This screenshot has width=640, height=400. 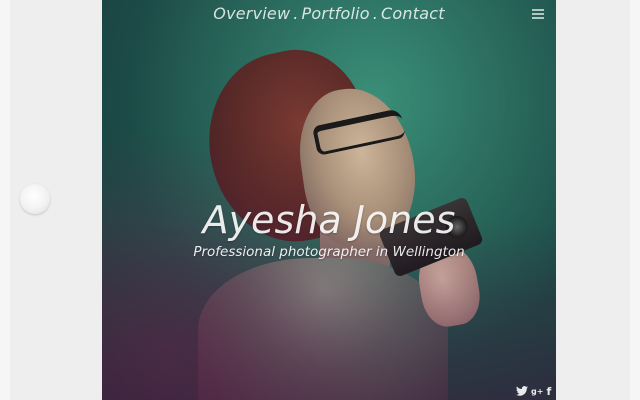 I want to click on hero-title: Ayesha Jones, so click(x=329, y=220).